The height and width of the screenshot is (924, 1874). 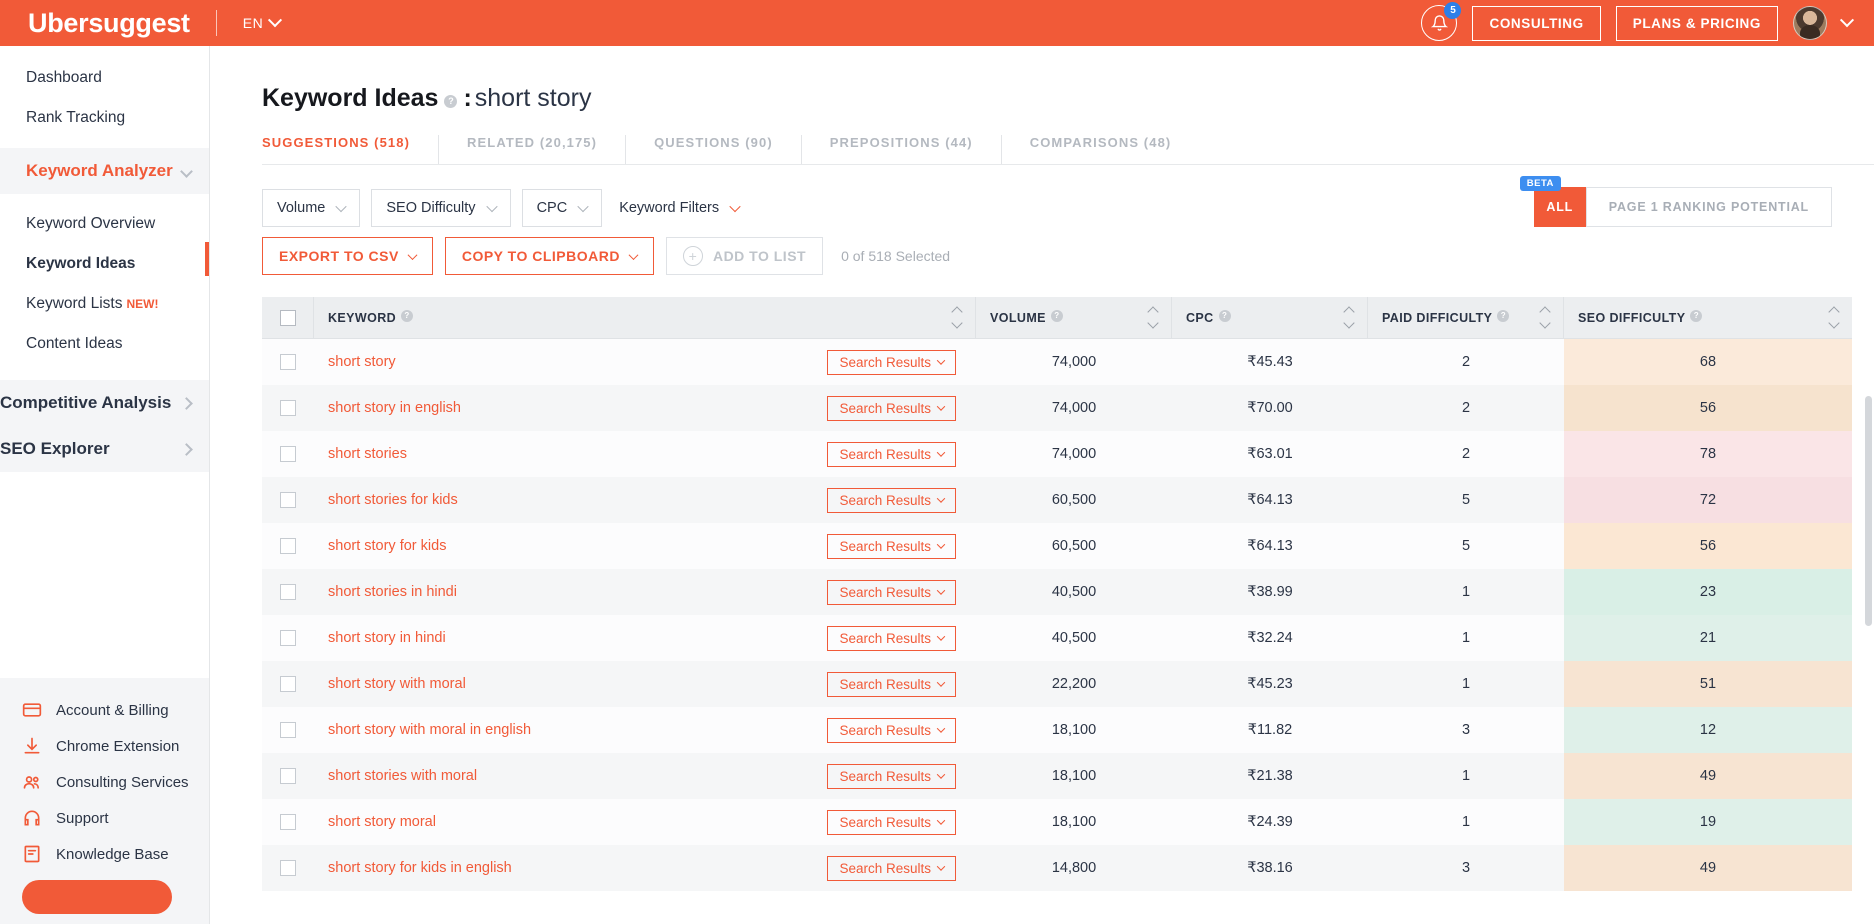 What do you see at coordinates (1074, 822) in the screenshot?
I see `volume-cell: 18,100` at bounding box center [1074, 822].